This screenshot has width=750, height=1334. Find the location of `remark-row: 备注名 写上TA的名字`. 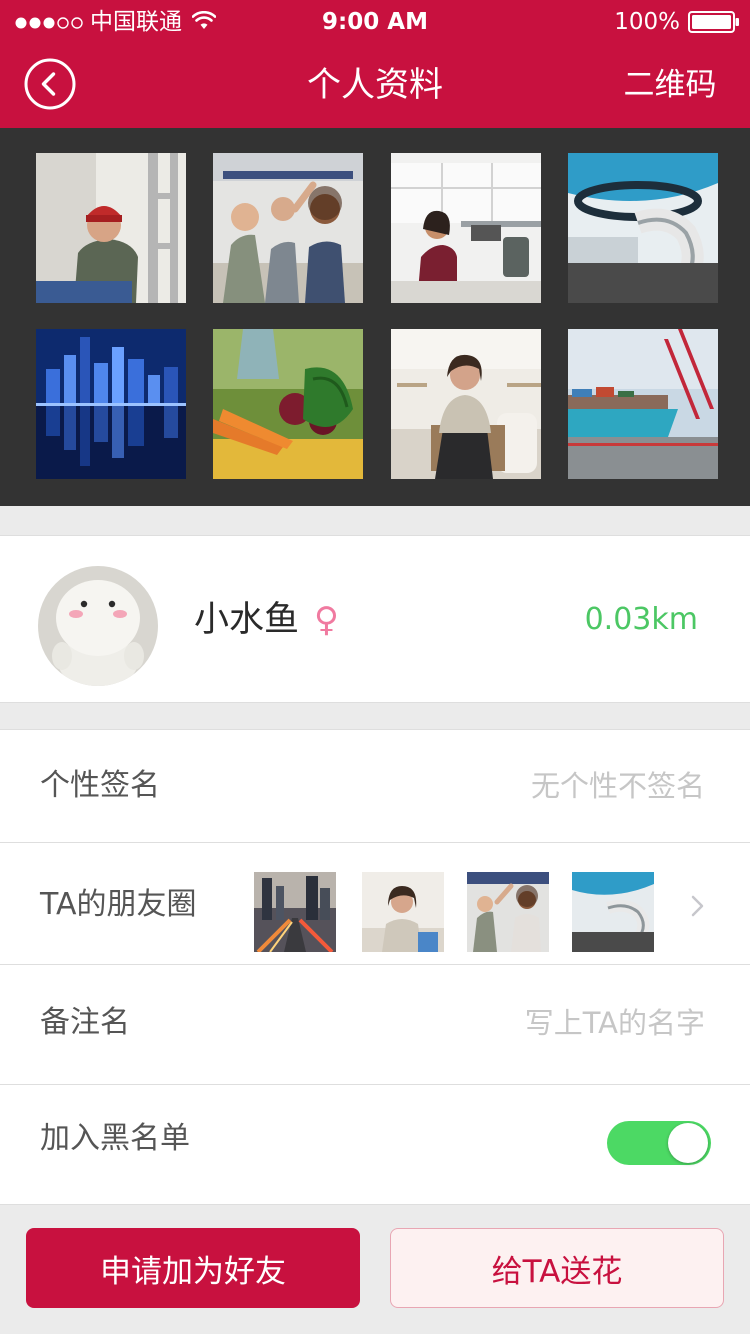

remark-row: 备注名 写上TA的名字 is located at coordinates (375, 1024).